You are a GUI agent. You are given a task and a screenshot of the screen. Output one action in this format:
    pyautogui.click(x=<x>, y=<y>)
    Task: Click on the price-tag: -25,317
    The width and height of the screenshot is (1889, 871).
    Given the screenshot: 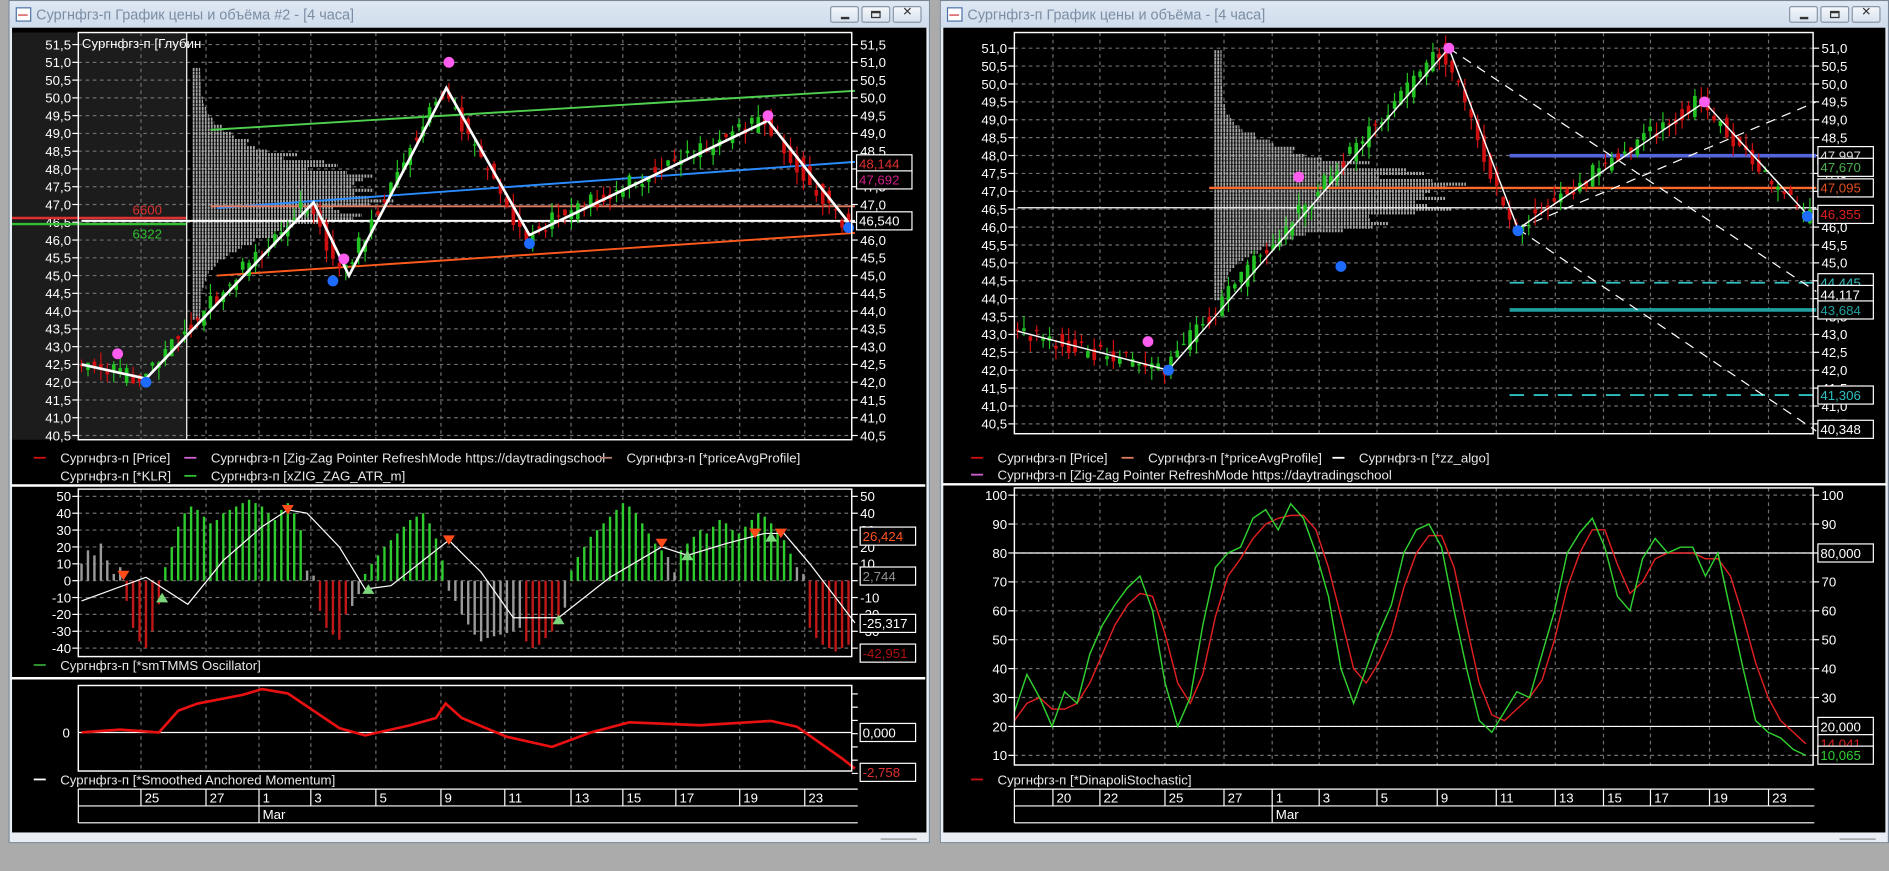 What is the action you would take?
    pyautogui.click(x=885, y=623)
    